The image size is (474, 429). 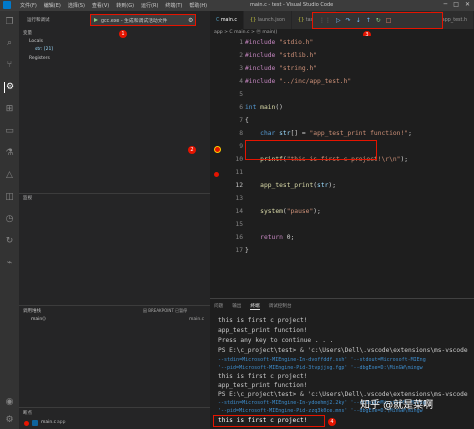 I want to click on run-debug-title: 运行和调试, so click(x=38, y=20).